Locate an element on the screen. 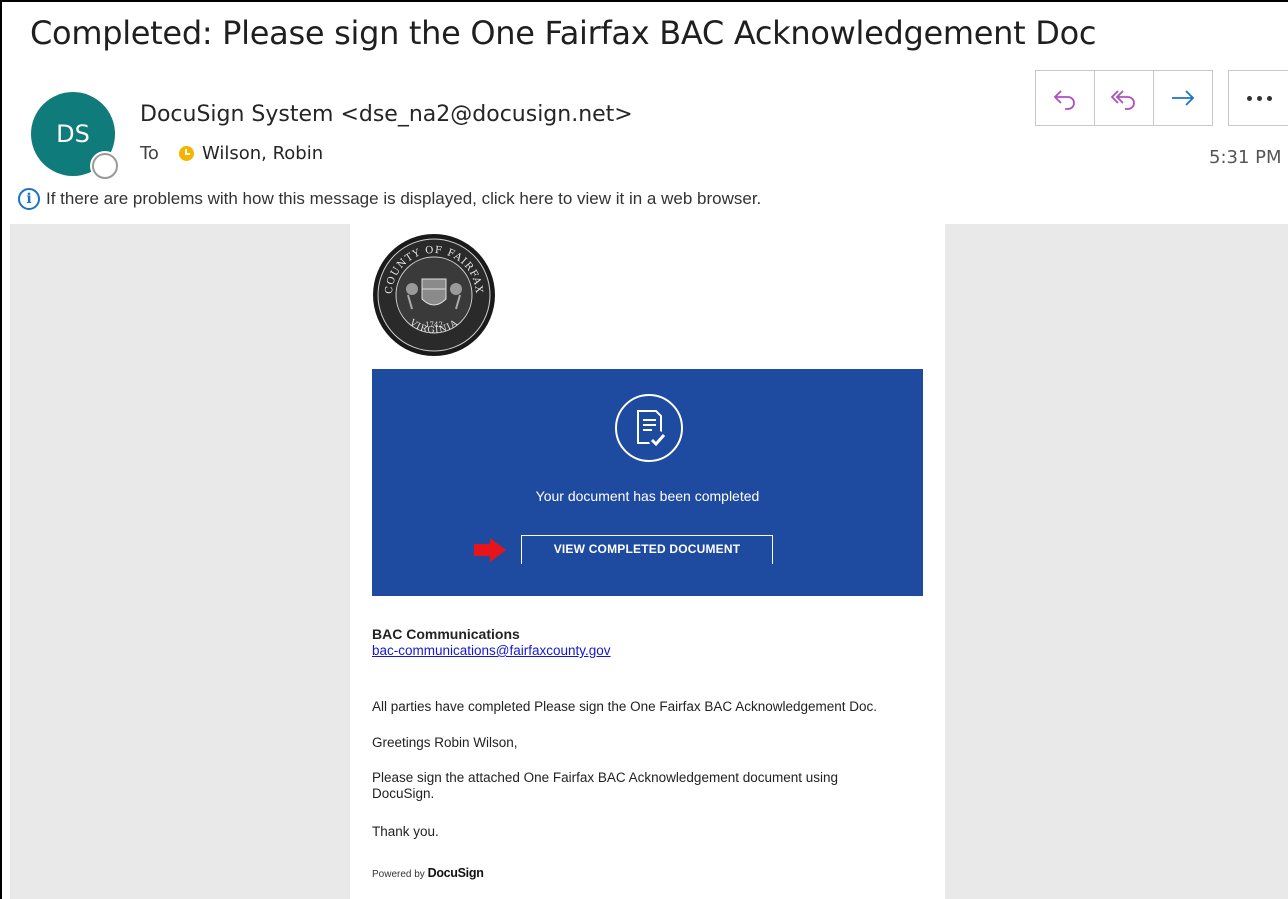  document-check-icon is located at coordinates (649, 428).